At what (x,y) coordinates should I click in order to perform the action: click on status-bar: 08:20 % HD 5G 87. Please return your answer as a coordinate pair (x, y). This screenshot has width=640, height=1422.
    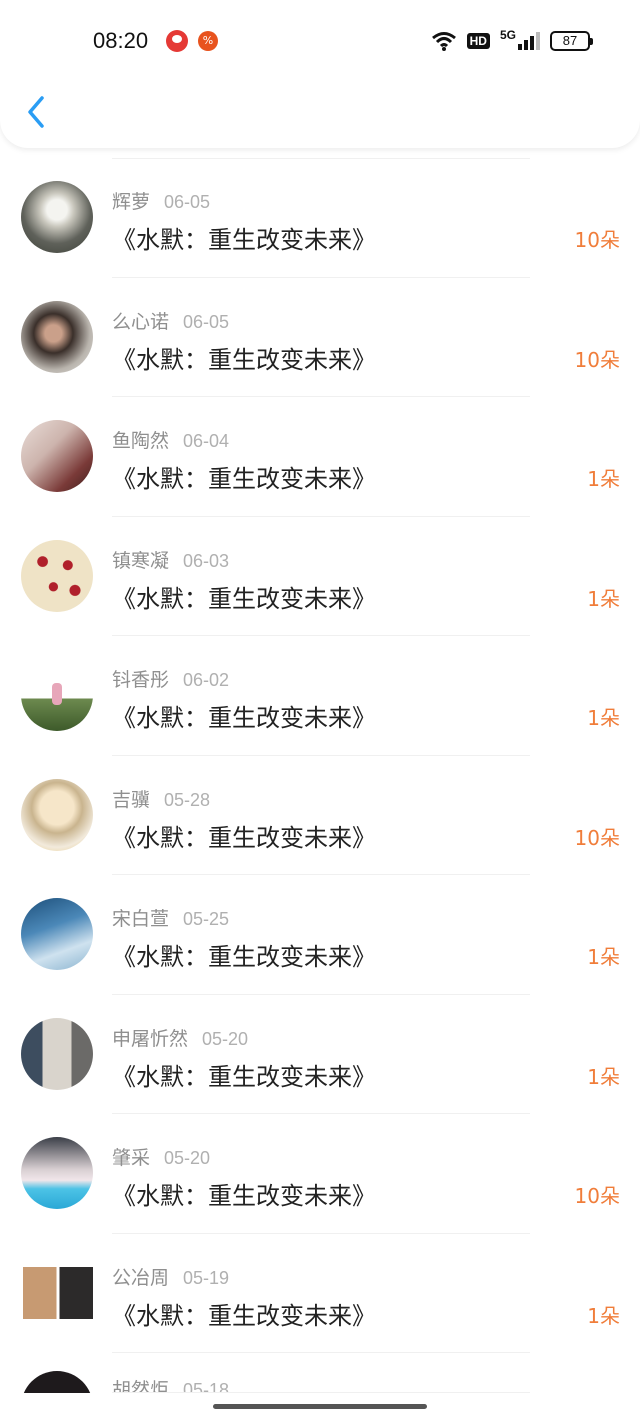
    Looking at the image, I should click on (320, 42).